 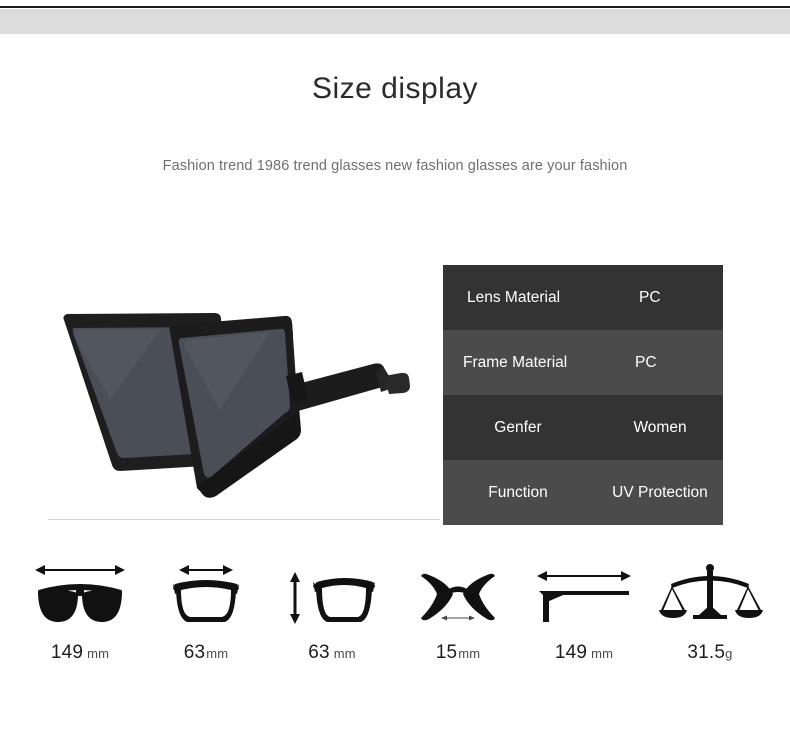 What do you see at coordinates (446, 652) in the screenshot?
I see `dimension-value: 15` at bounding box center [446, 652].